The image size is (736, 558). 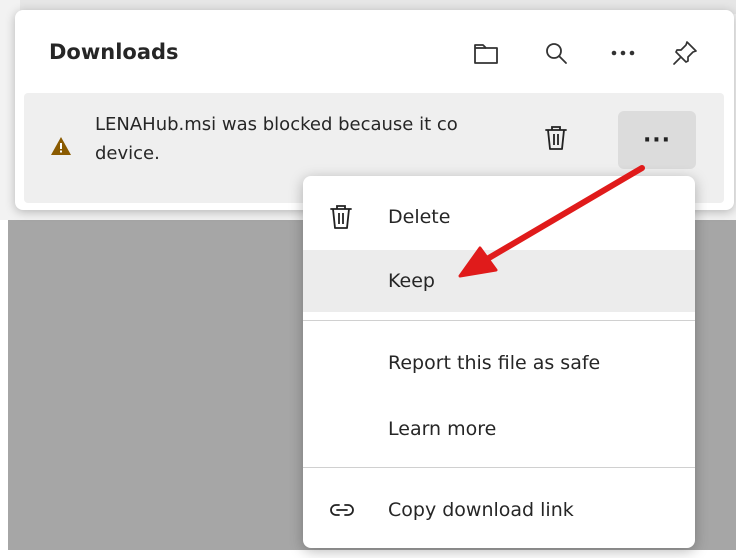 I want to click on menu-item-label: Report this file as safe, so click(x=494, y=363).